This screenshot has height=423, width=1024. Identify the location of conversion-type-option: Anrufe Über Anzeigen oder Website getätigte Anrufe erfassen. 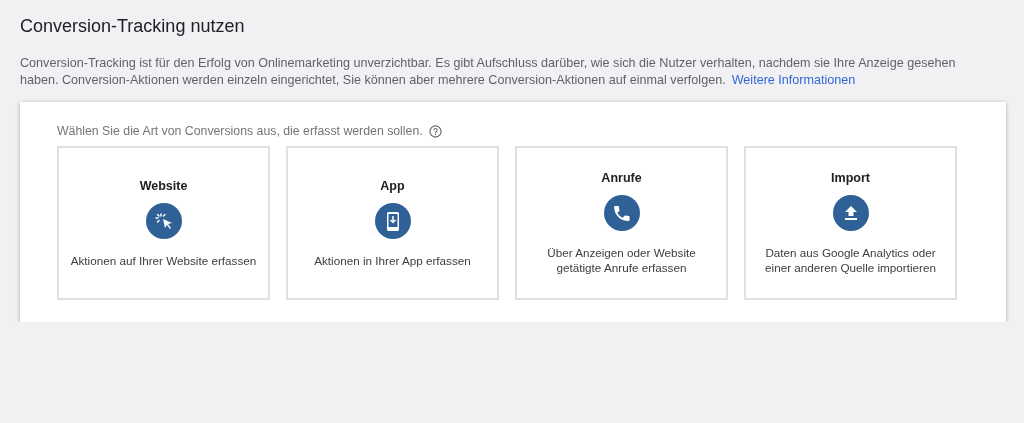
(621, 223).